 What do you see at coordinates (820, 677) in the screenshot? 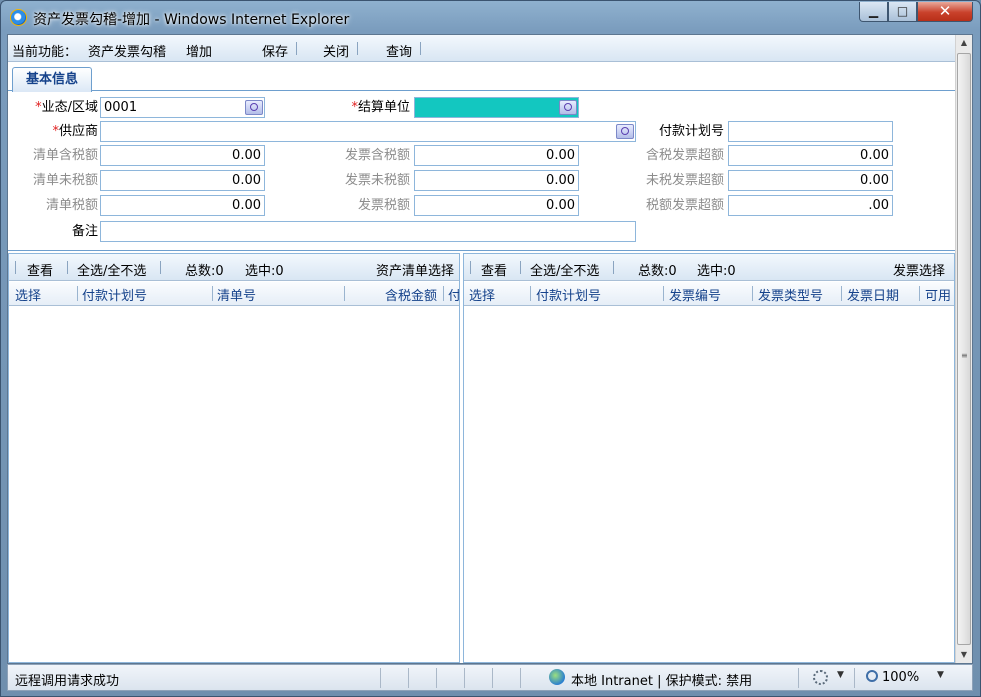
I see `security-gear-icon` at bounding box center [820, 677].